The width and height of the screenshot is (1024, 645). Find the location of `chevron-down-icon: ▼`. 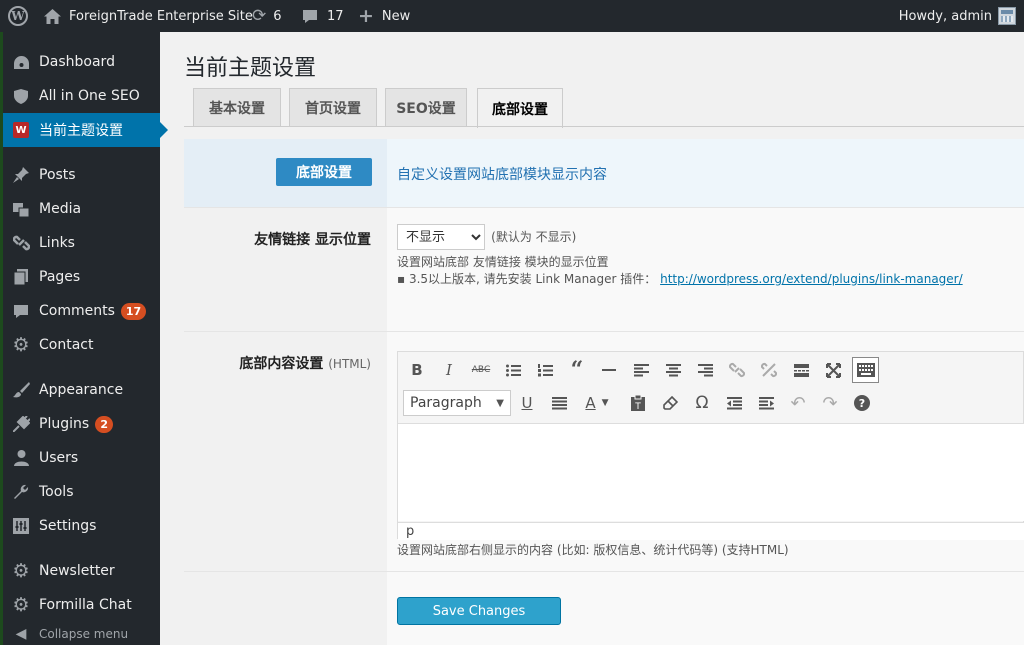

chevron-down-icon: ▼ is located at coordinates (500, 403).